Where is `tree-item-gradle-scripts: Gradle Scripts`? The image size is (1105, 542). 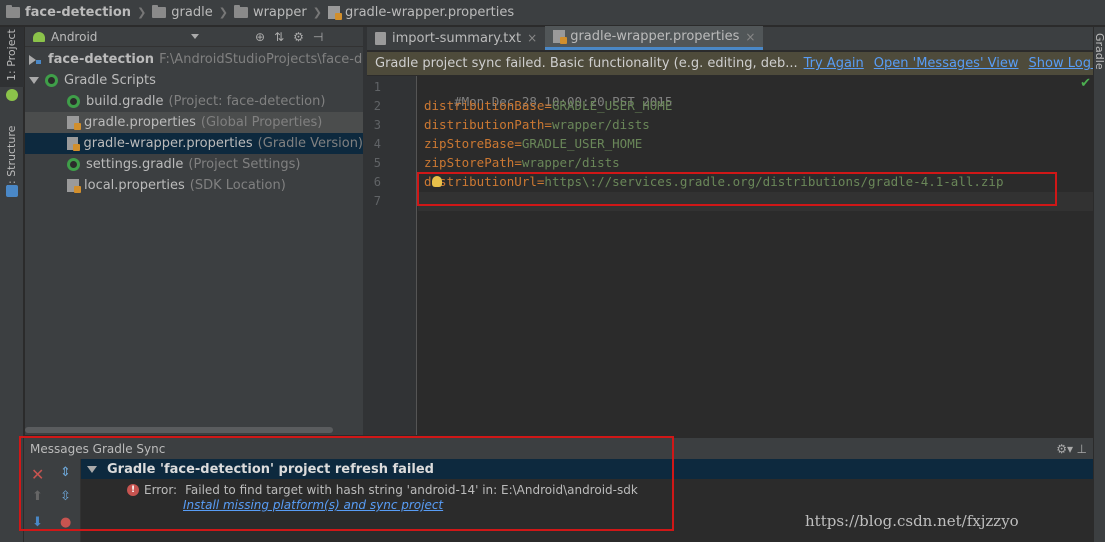 tree-item-gradle-scripts: Gradle Scripts is located at coordinates (194, 80).